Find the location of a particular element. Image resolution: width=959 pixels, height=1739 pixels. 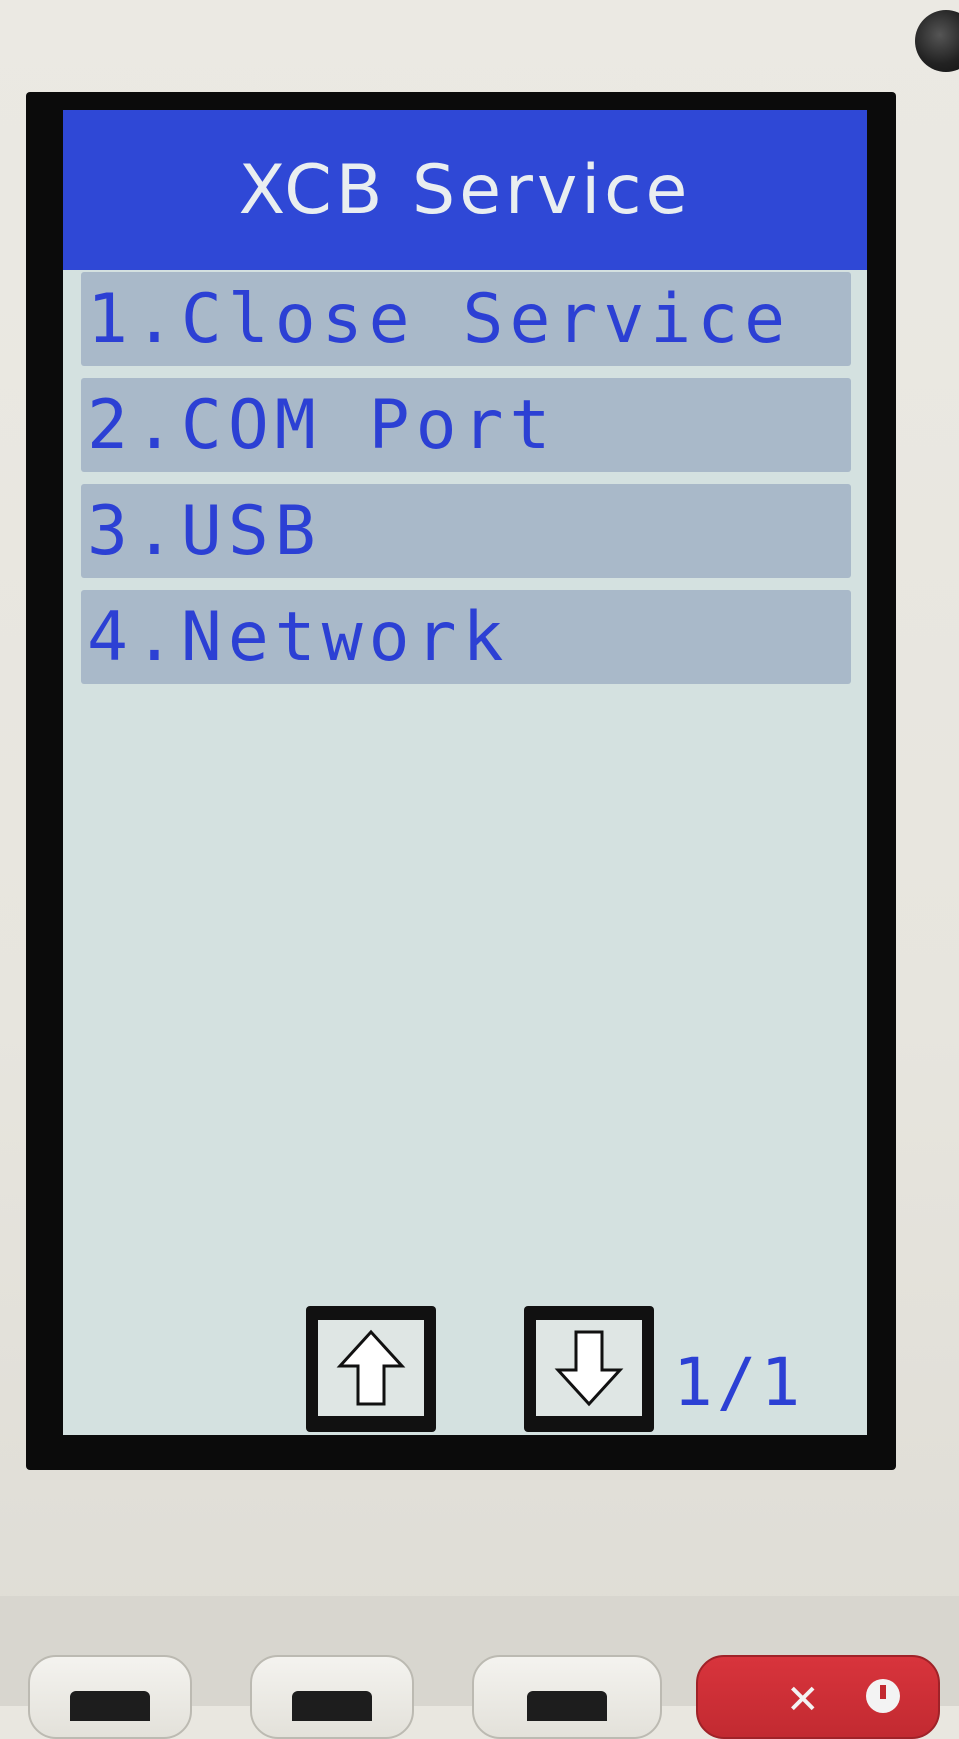

page-down-button-face is located at coordinates (589, 1368).